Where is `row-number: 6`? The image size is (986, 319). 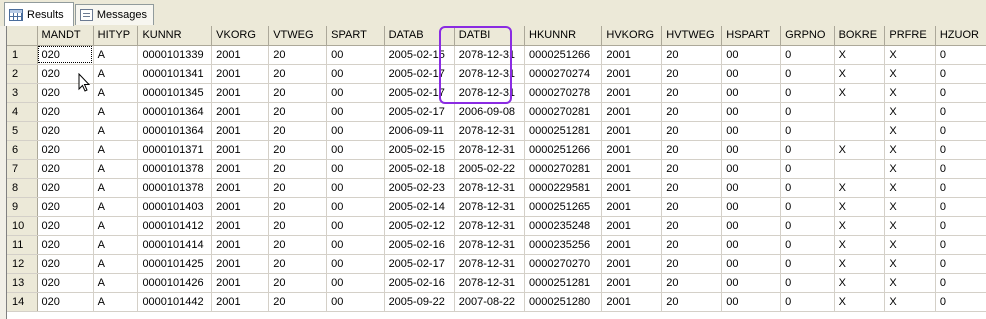
row-number: 6 is located at coordinates (22, 150).